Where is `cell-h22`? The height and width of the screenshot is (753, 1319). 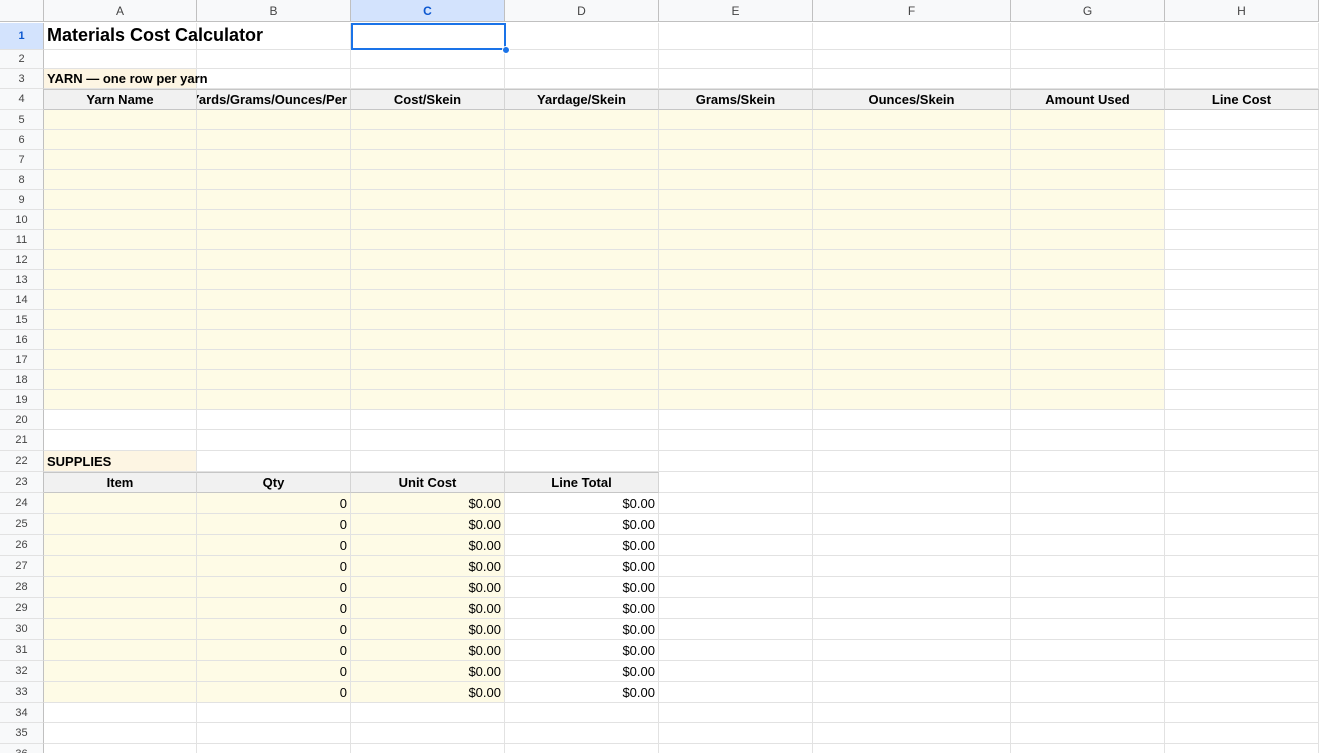 cell-h22 is located at coordinates (1242, 461).